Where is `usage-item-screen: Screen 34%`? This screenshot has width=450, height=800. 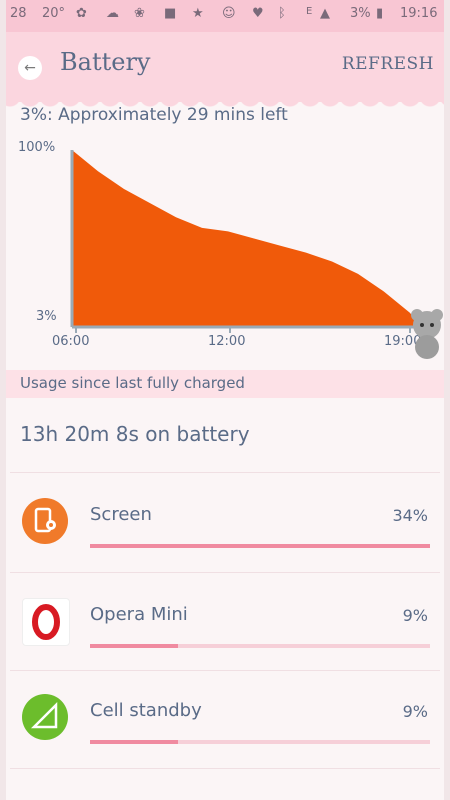 usage-item-screen: Screen 34% is located at coordinates (225, 521).